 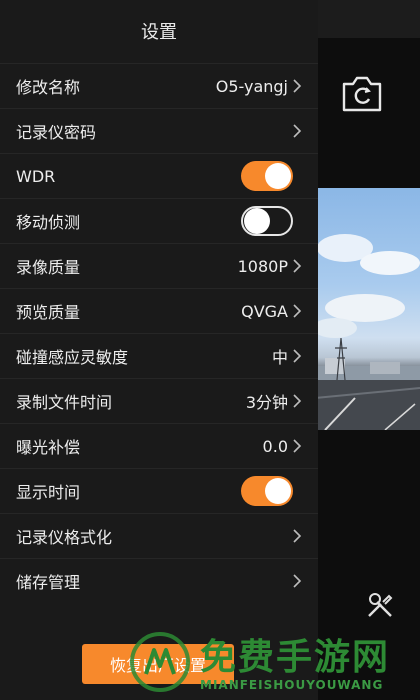 I want to click on setting-row-wdr: WDR, so click(x=159, y=175).